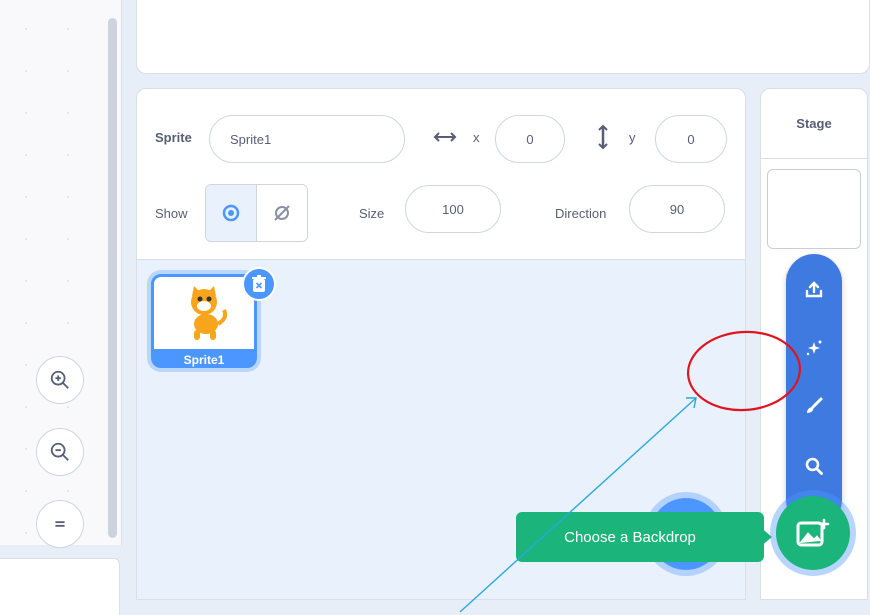  Describe the element at coordinates (581, 213) in the screenshot. I see `direction-label: Direction` at that location.